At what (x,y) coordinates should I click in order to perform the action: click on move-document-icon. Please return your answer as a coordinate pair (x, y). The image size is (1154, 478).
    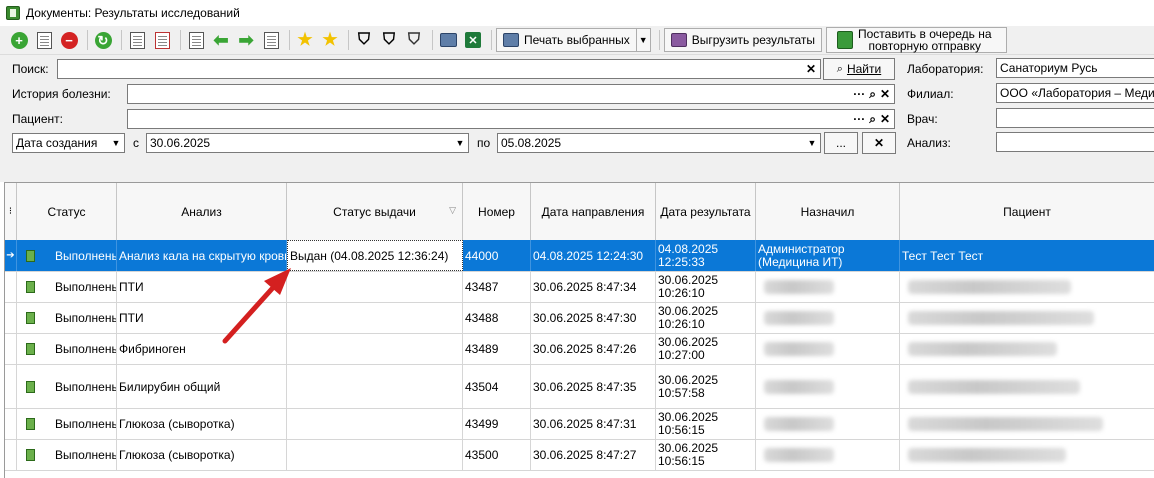
    Looking at the image, I should click on (271, 40).